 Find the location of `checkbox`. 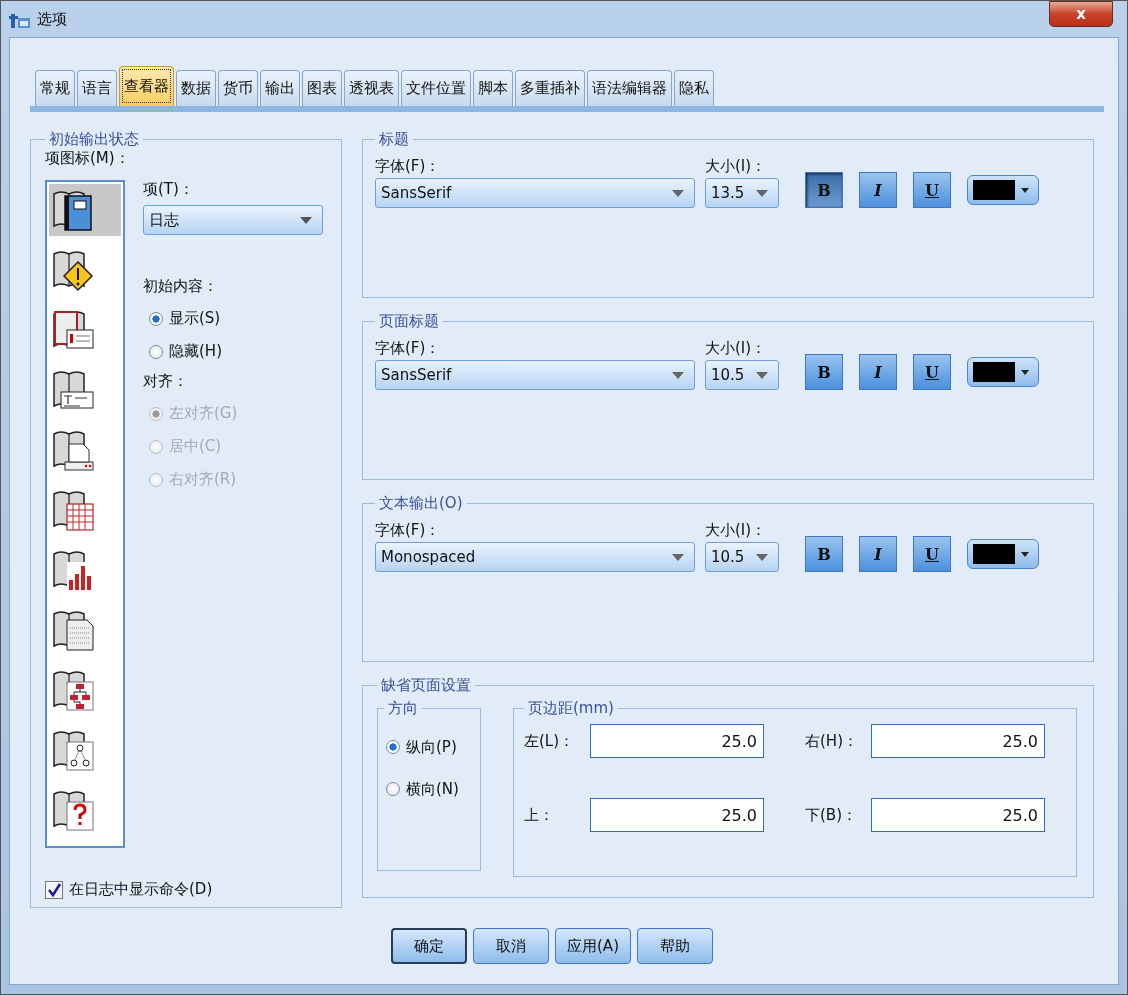

checkbox is located at coordinates (54, 889).